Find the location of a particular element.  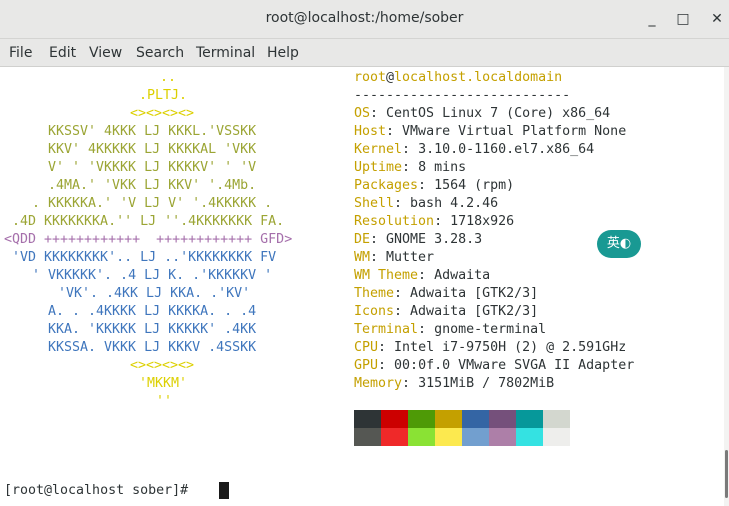

logo-line: .. is located at coordinates (168, 77).